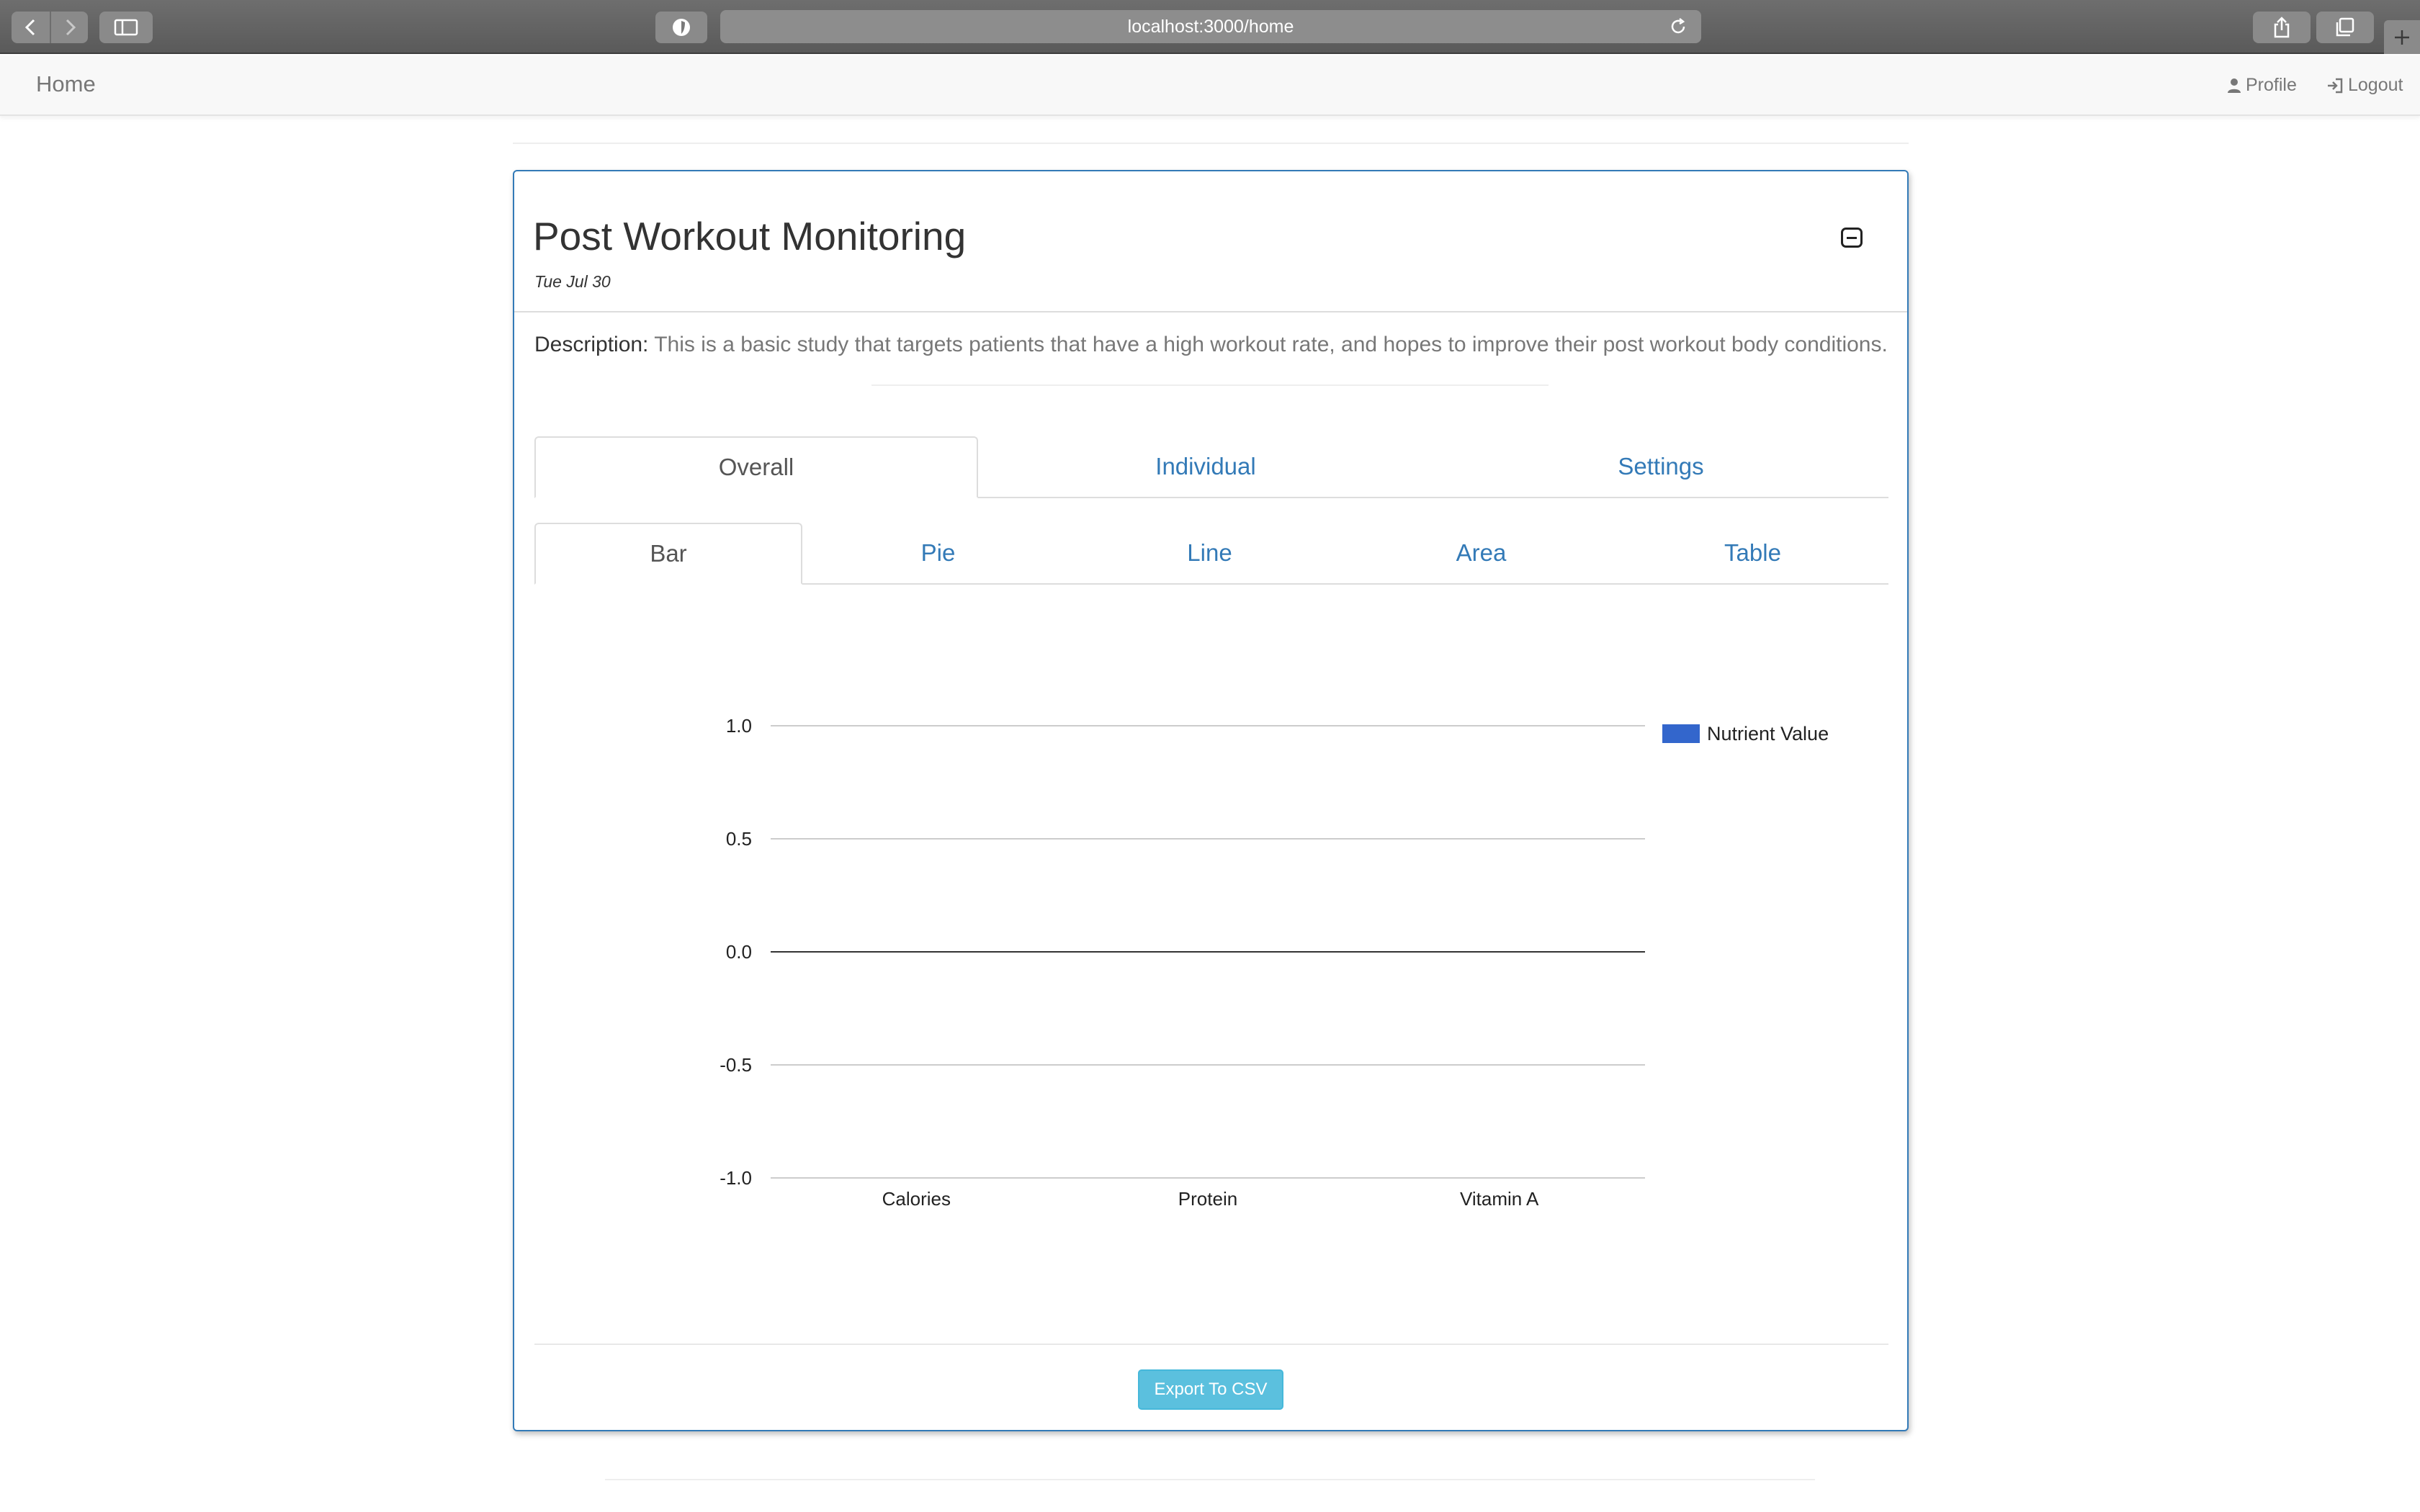  Describe the element at coordinates (736, 1065) in the screenshot. I see `y-tick-label: -0.5` at that location.